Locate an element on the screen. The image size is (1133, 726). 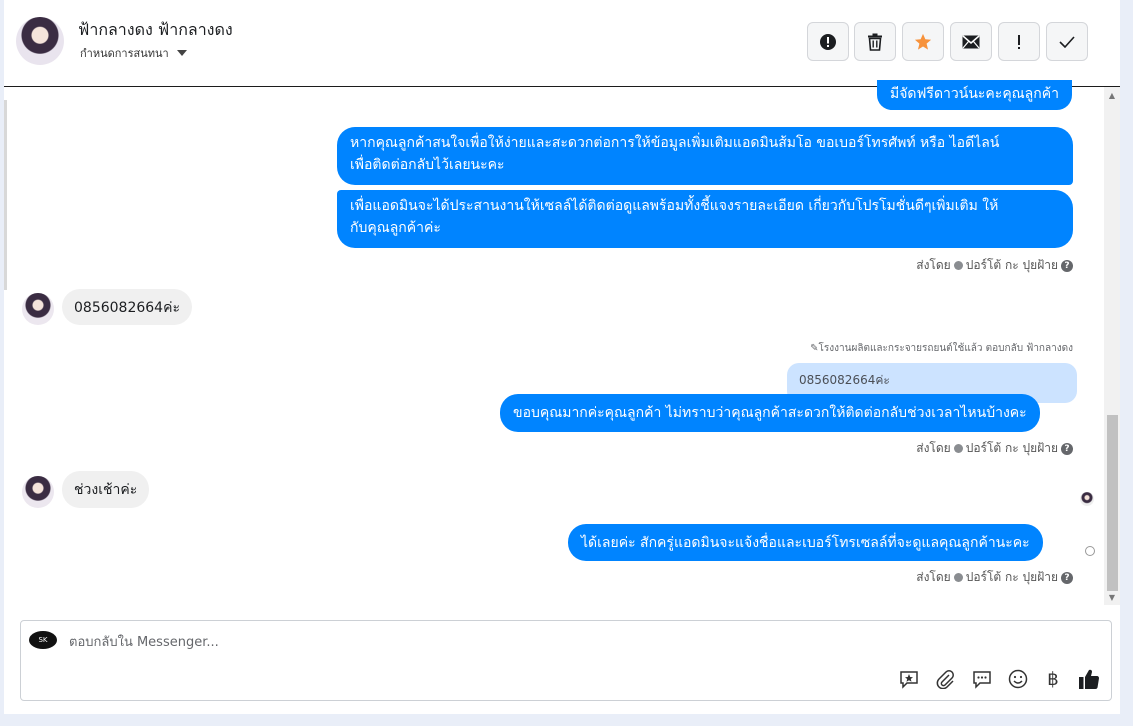
quick-reply-button is located at coordinates (982, 679).